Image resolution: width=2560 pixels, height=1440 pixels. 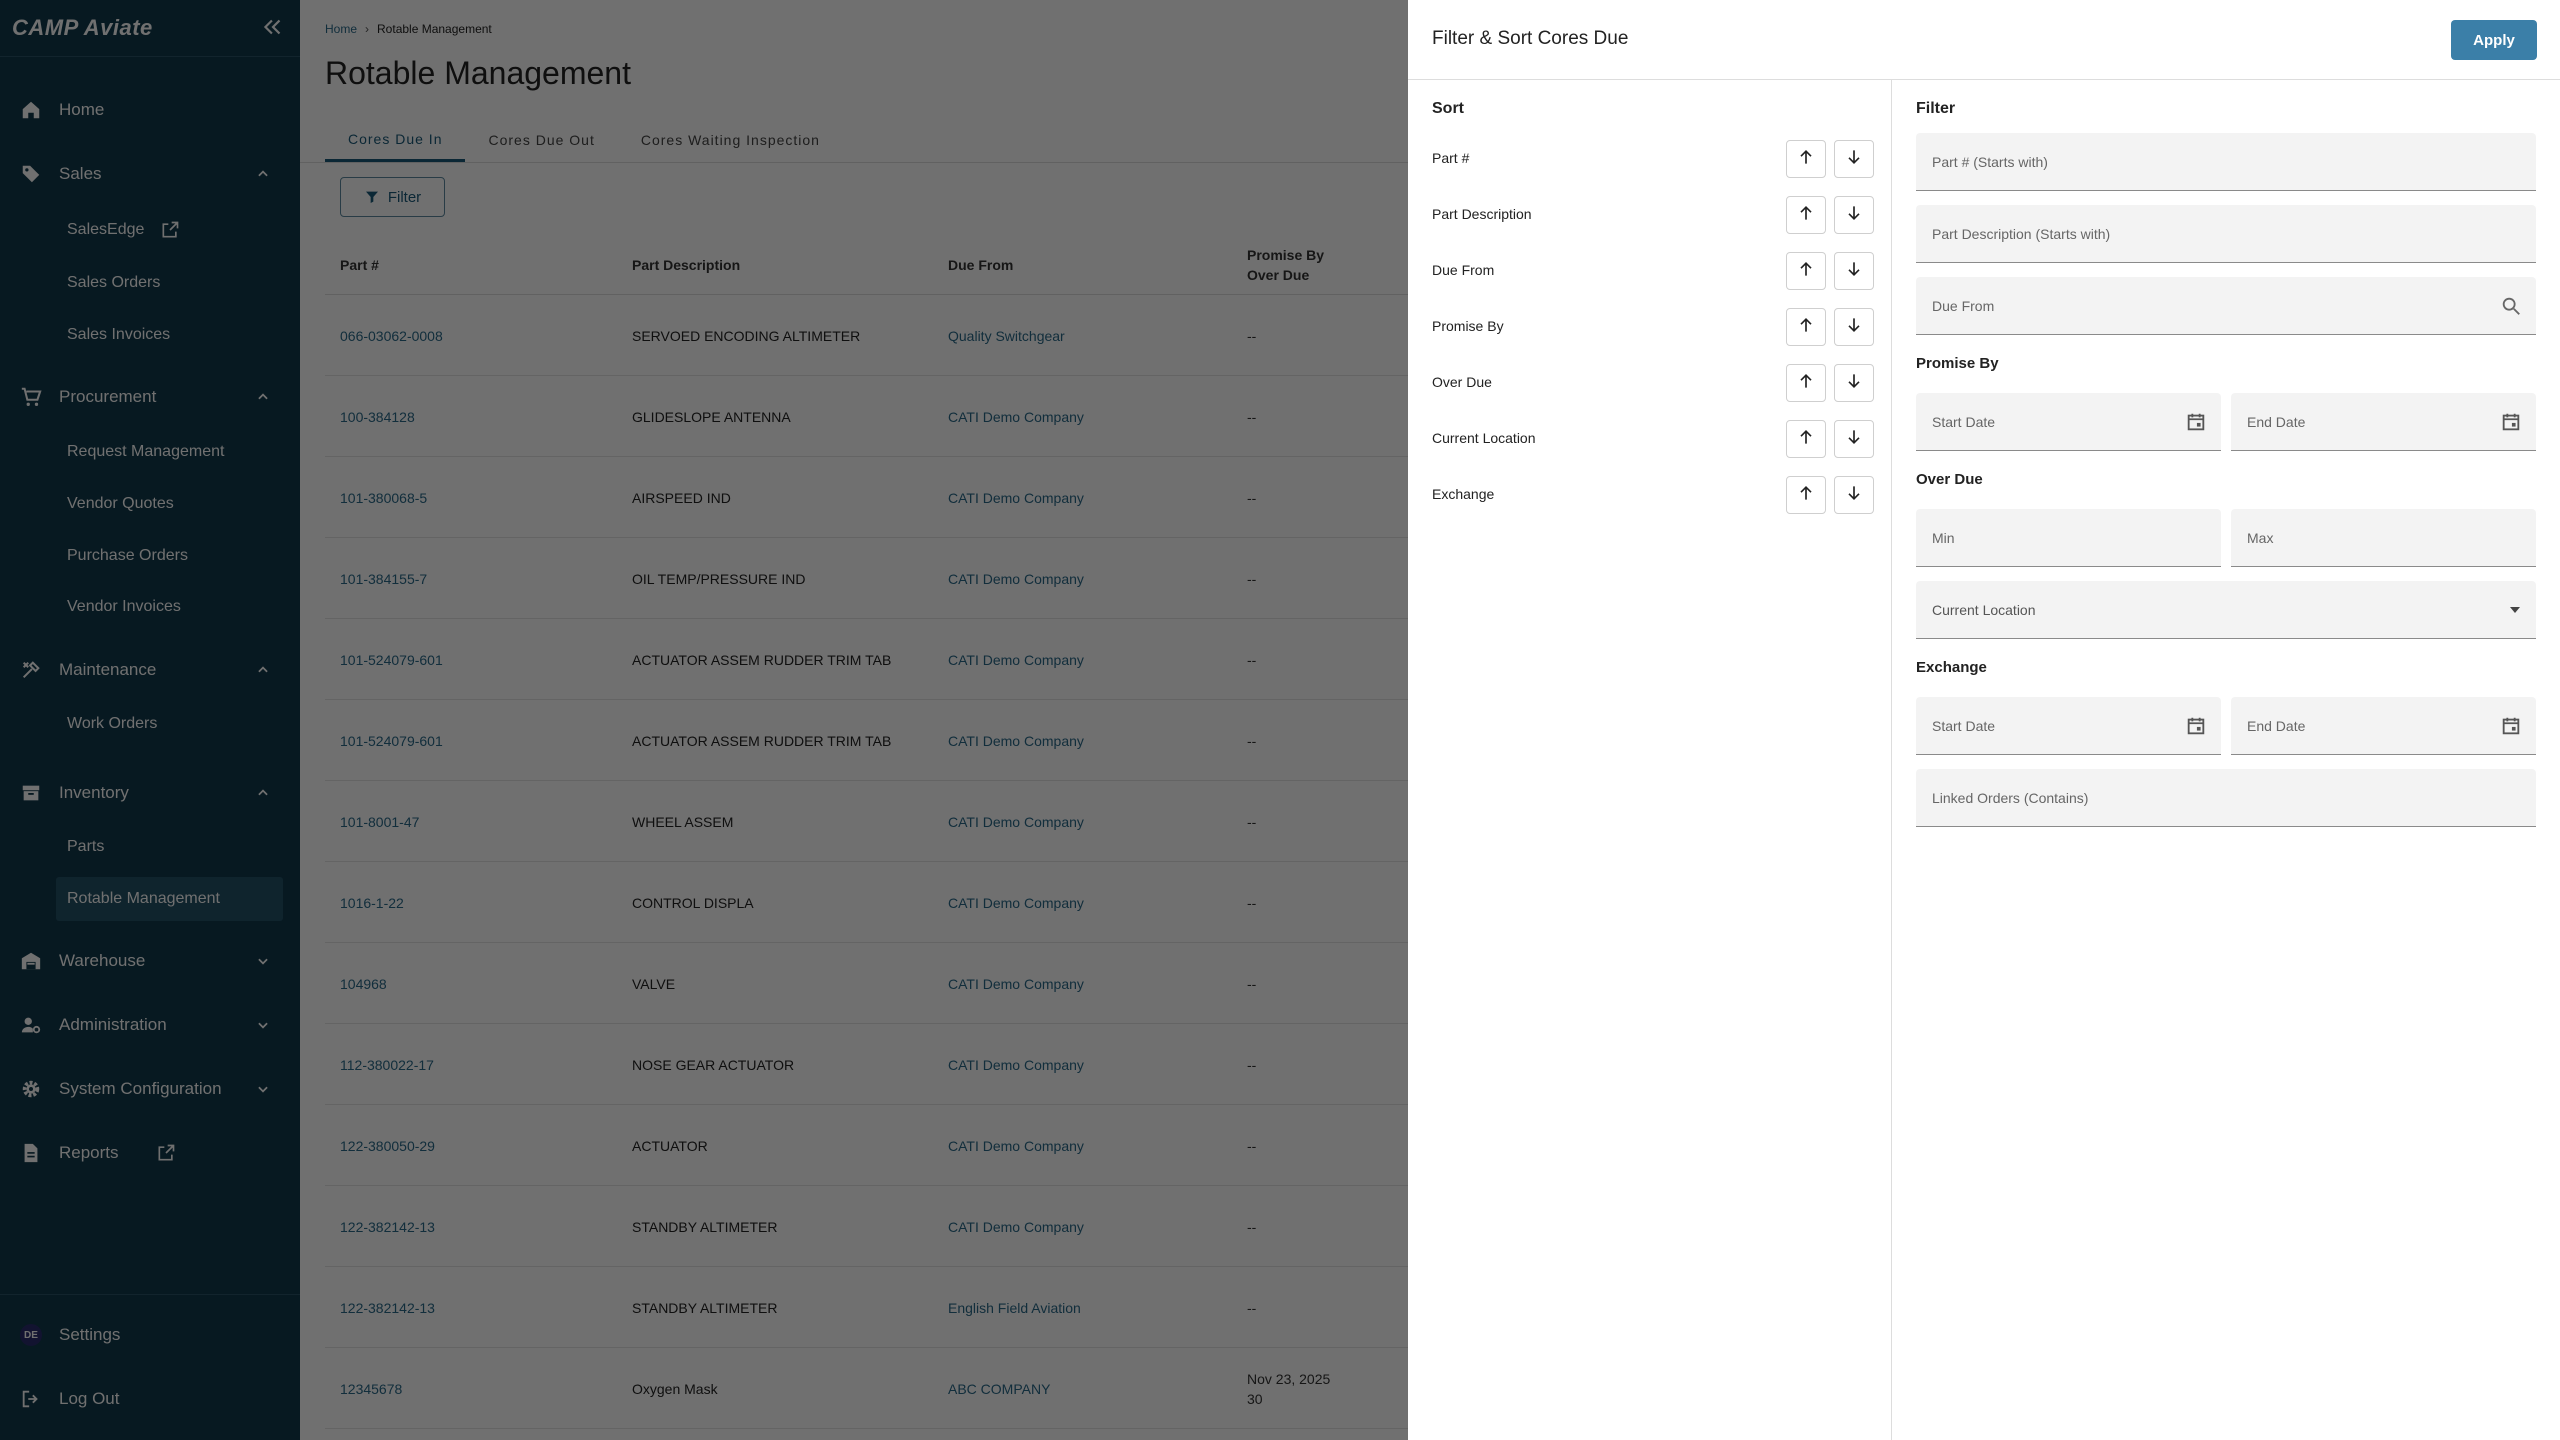 What do you see at coordinates (379, 821) in the screenshot?
I see `part-number-link: 101-8001-47` at bounding box center [379, 821].